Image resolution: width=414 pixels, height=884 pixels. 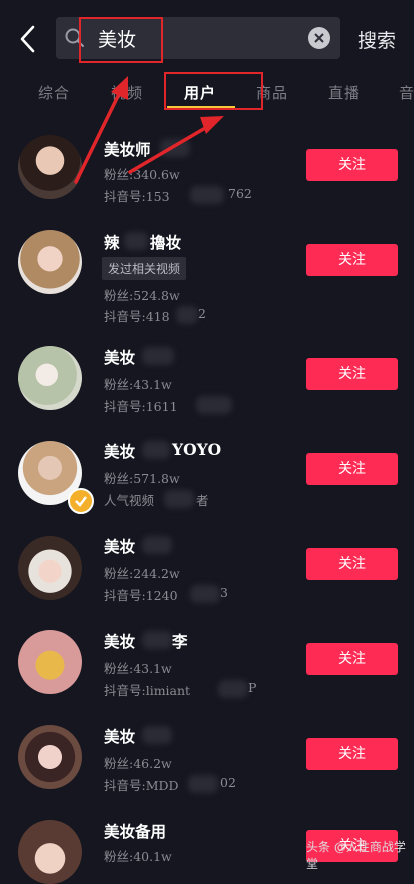 What do you see at coordinates (137, 196) in the screenshot?
I see `douyin-id: 抖音号:153` at bounding box center [137, 196].